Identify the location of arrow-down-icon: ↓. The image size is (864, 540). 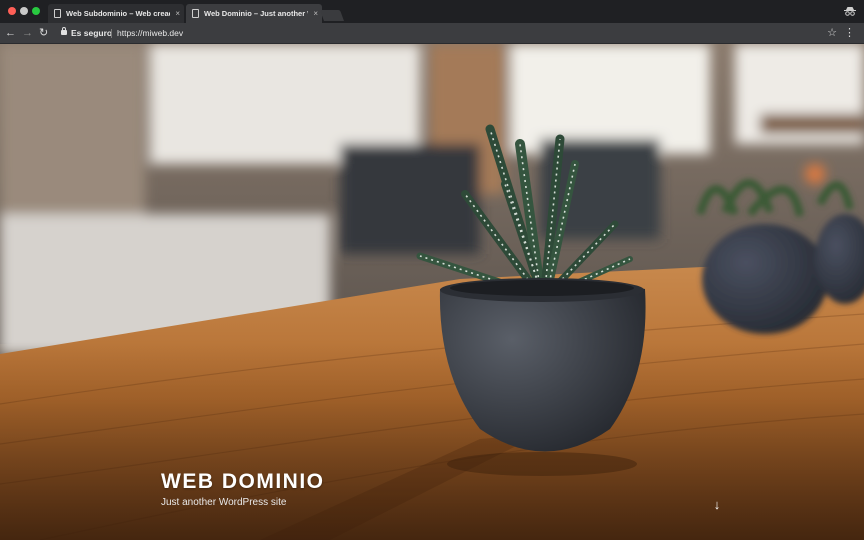
(717, 505).